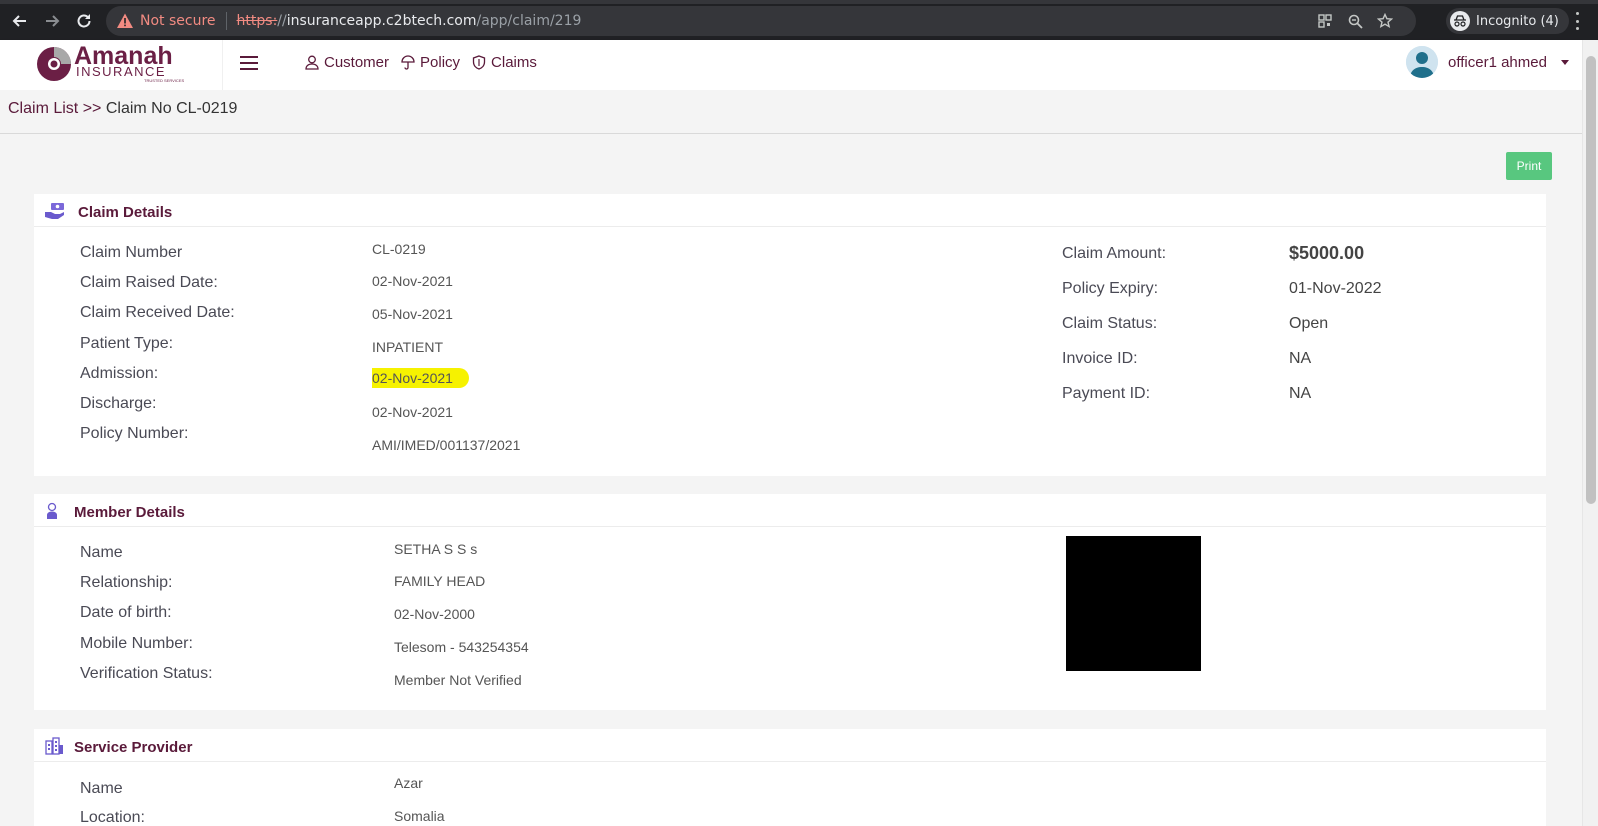 Image resolution: width=1598 pixels, height=826 pixels. Describe the element at coordinates (127, 343) in the screenshot. I see `patient-type-label: Patient Type:` at that location.